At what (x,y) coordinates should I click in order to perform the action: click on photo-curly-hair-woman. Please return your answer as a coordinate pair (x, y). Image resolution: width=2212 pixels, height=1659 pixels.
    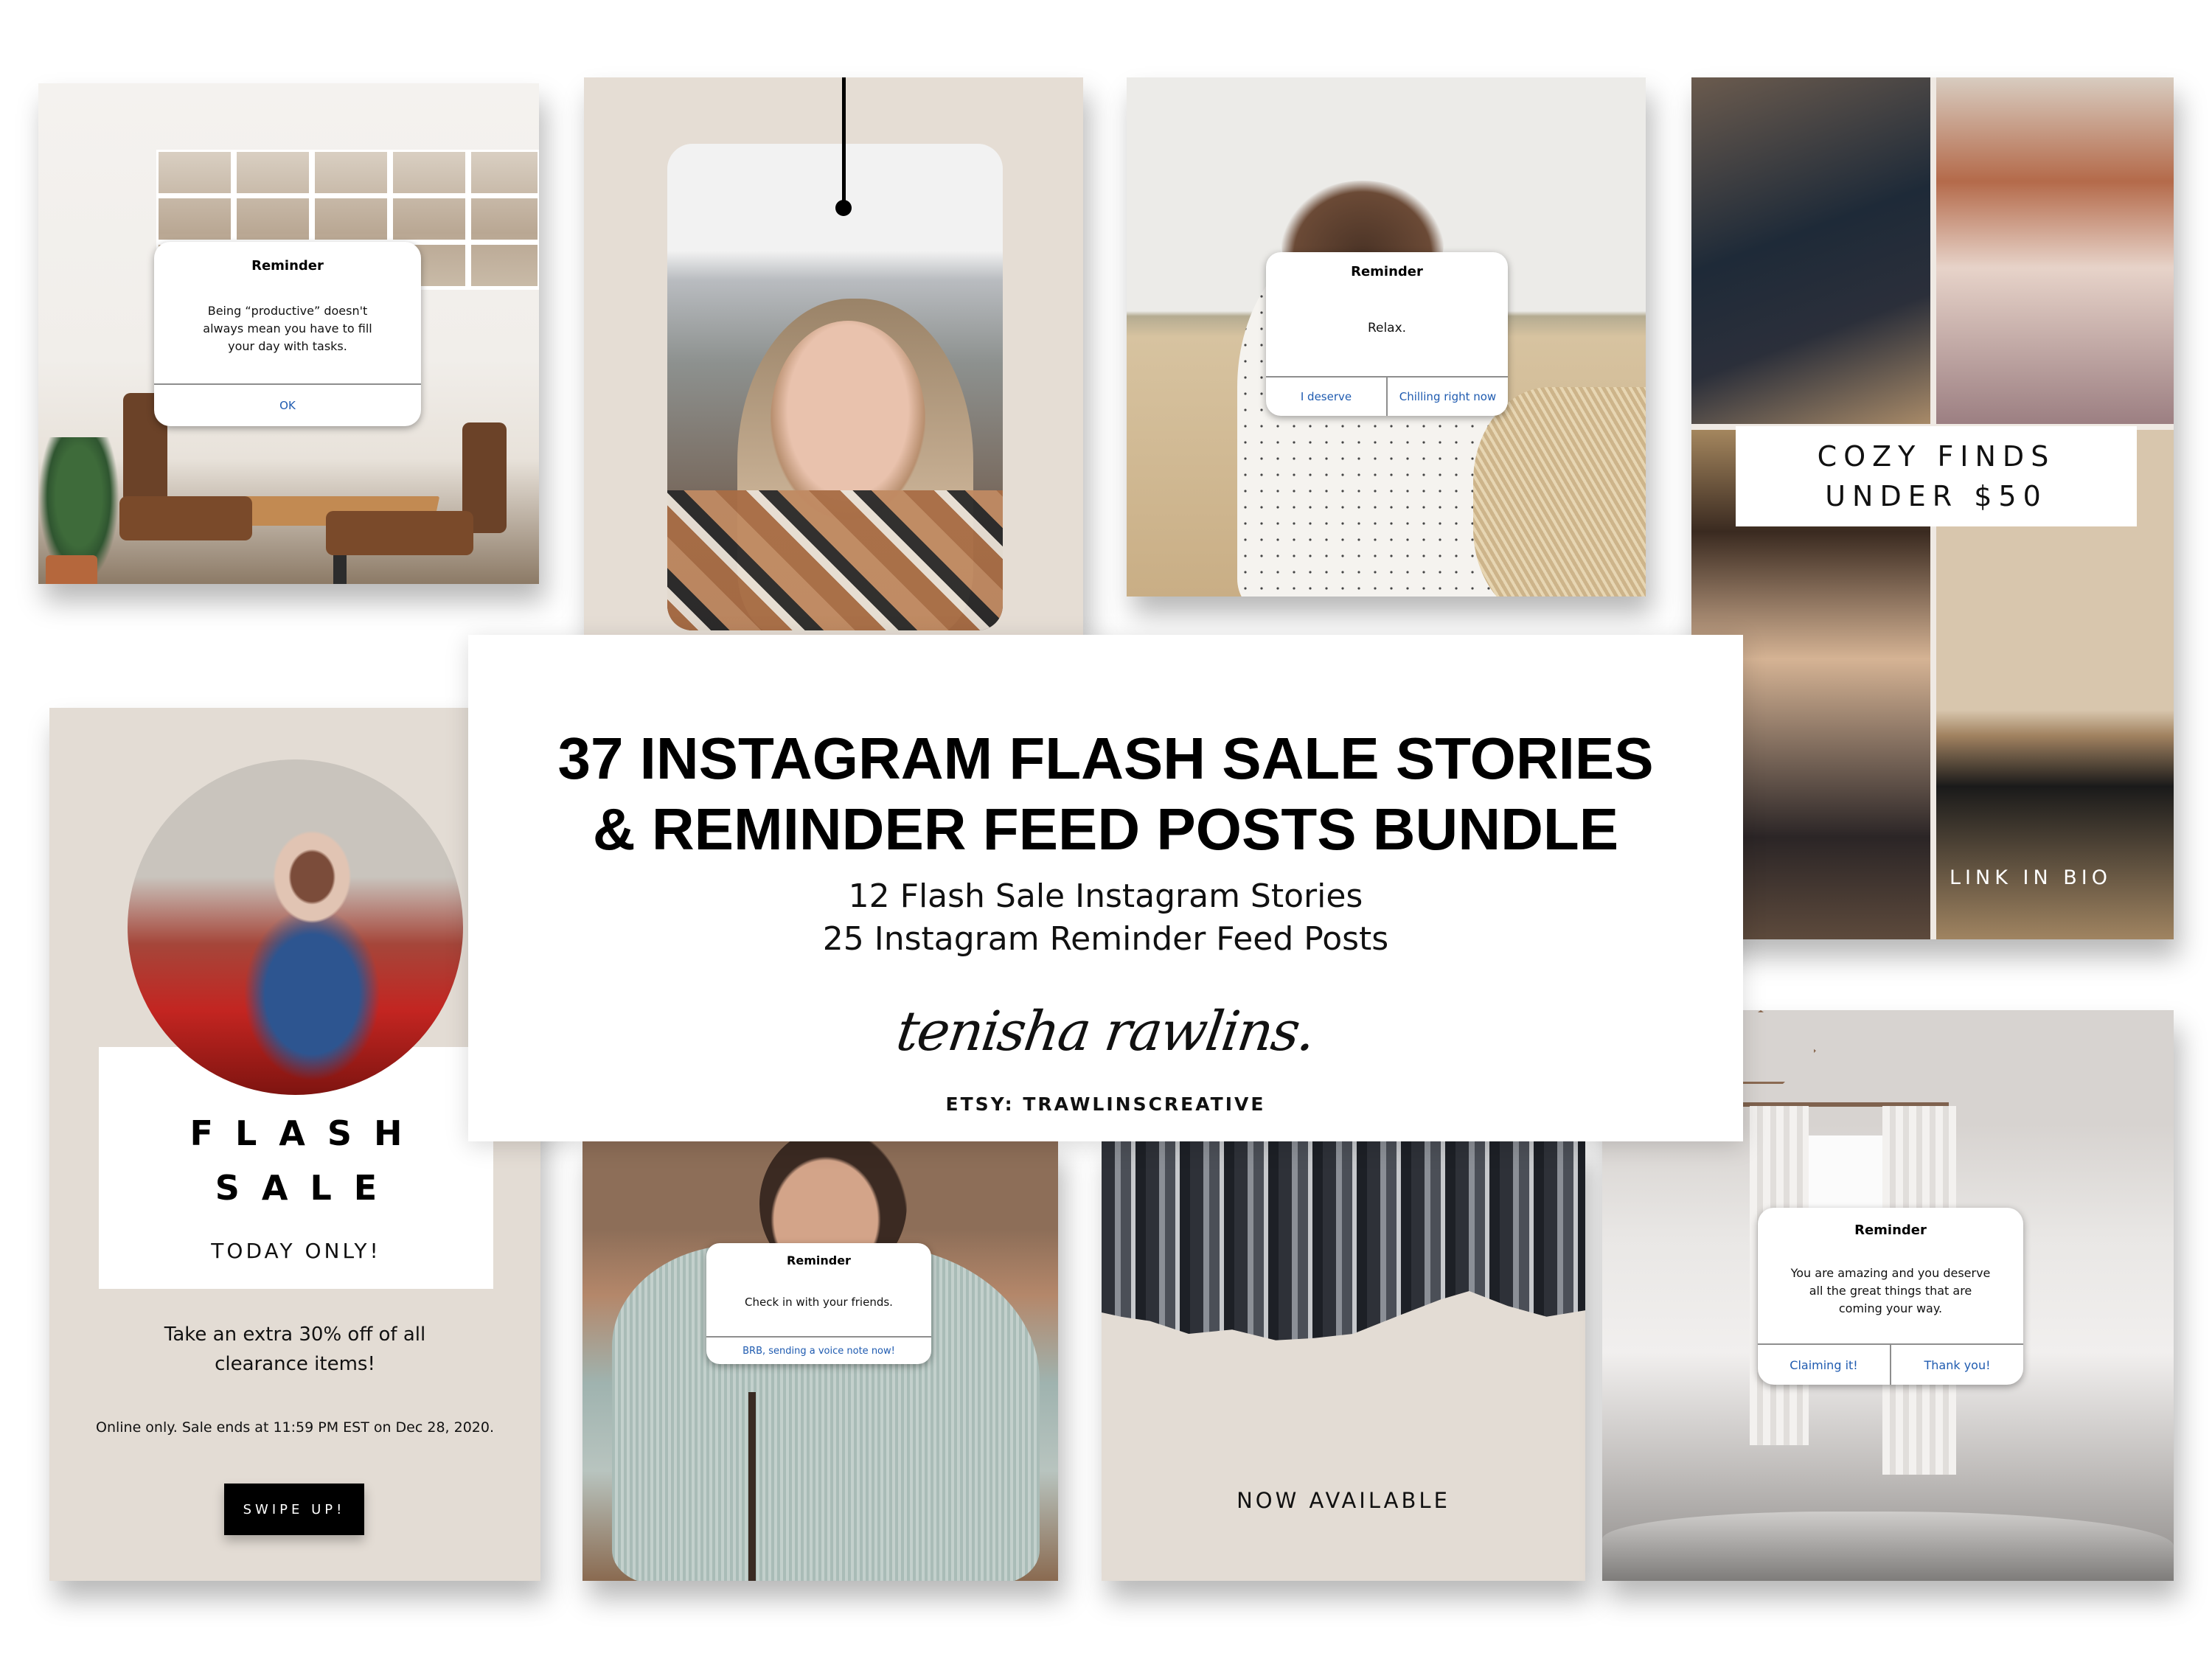
    Looking at the image, I should click on (2055, 250).